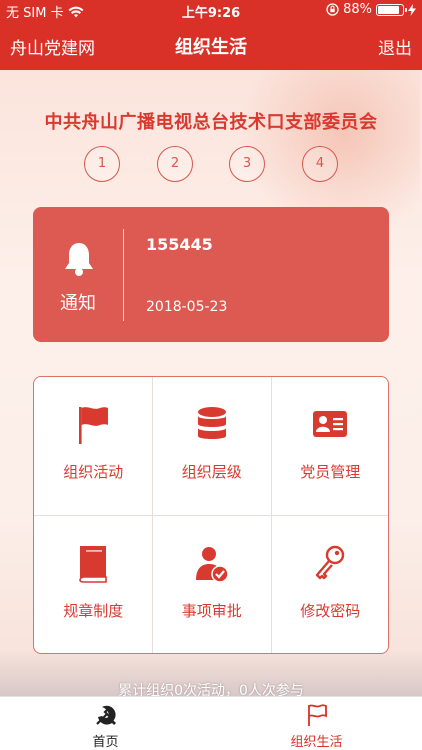 This screenshot has width=422, height=750. What do you see at coordinates (330, 424) in the screenshot?
I see `id-card-icon` at bounding box center [330, 424].